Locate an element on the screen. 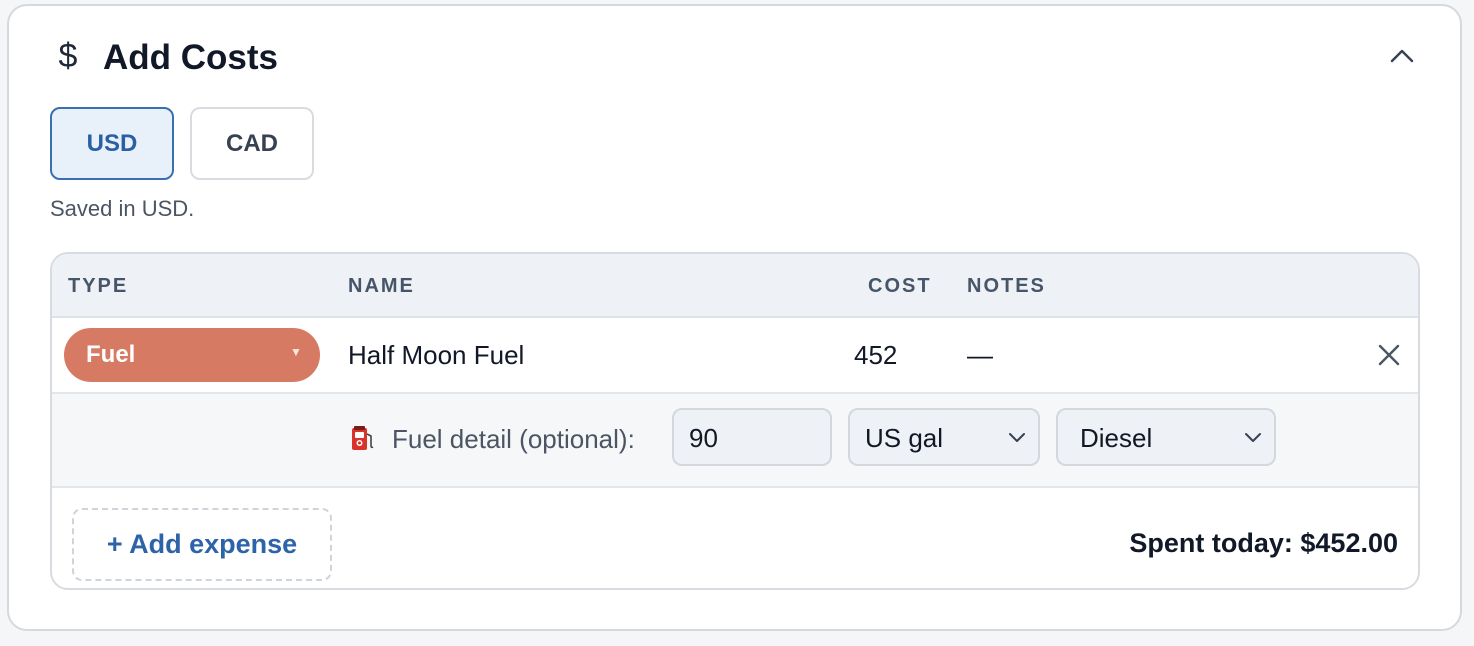 This screenshot has width=1474, height=646. fuel-unit-value: US gal is located at coordinates (904, 438).